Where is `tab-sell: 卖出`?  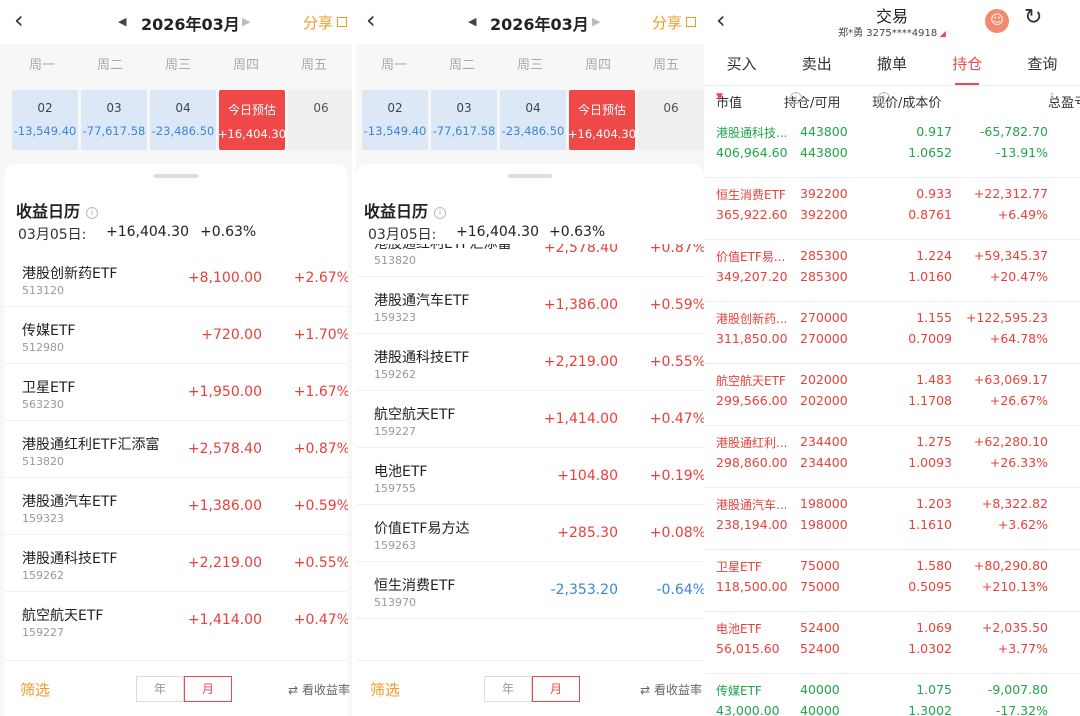 tab-sell: 卖出 is located at coordinates (816, 64).